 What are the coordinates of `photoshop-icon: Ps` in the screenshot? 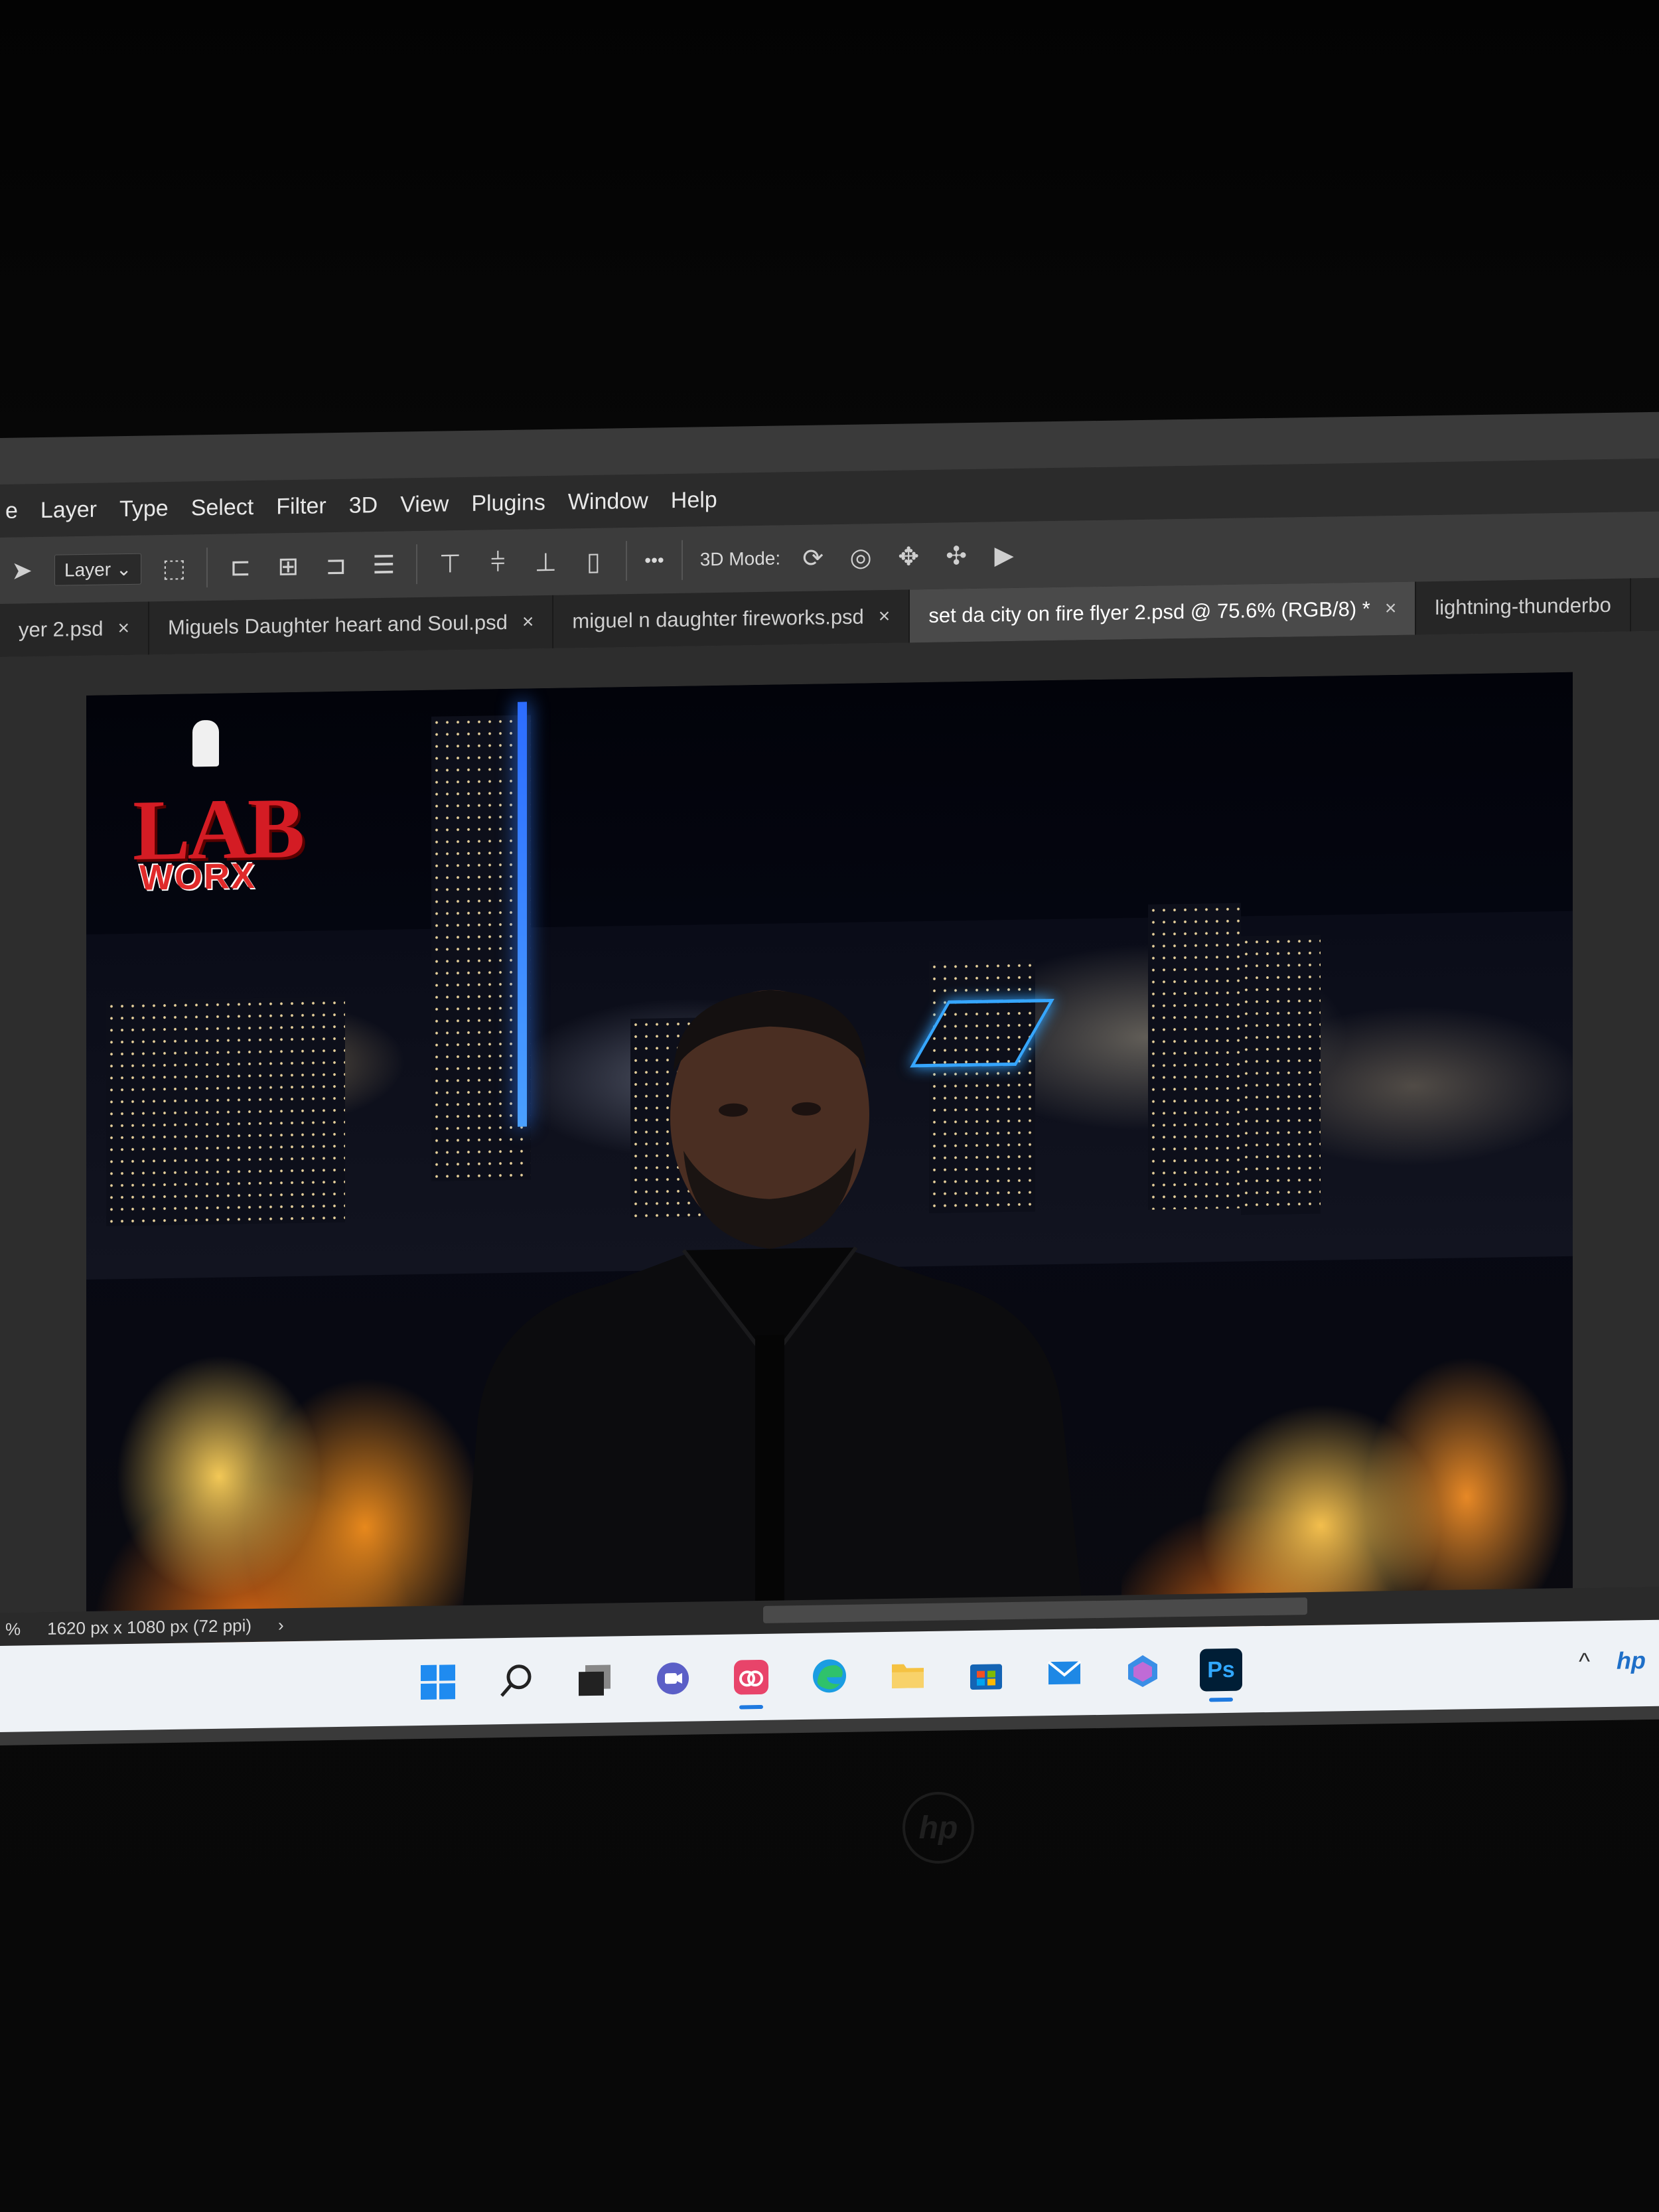 It's located at (1221, 1670).